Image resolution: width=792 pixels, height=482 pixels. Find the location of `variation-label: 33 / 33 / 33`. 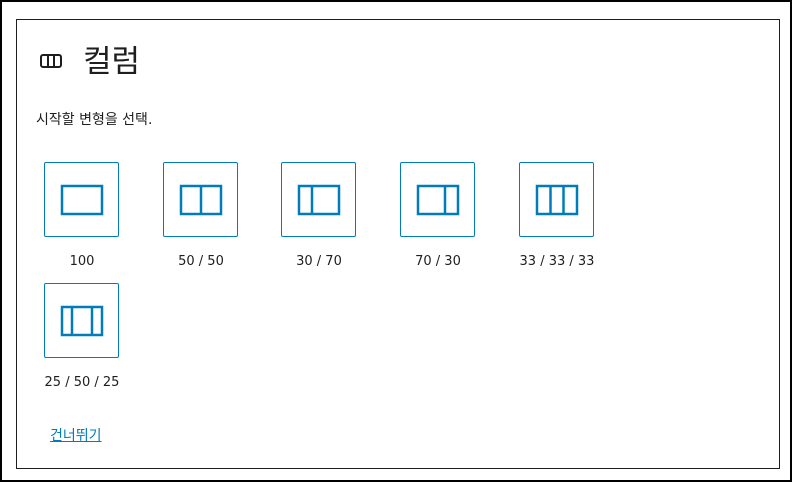

variation-label: 33 / 33 / 33 is located at coordinates (557, 261).